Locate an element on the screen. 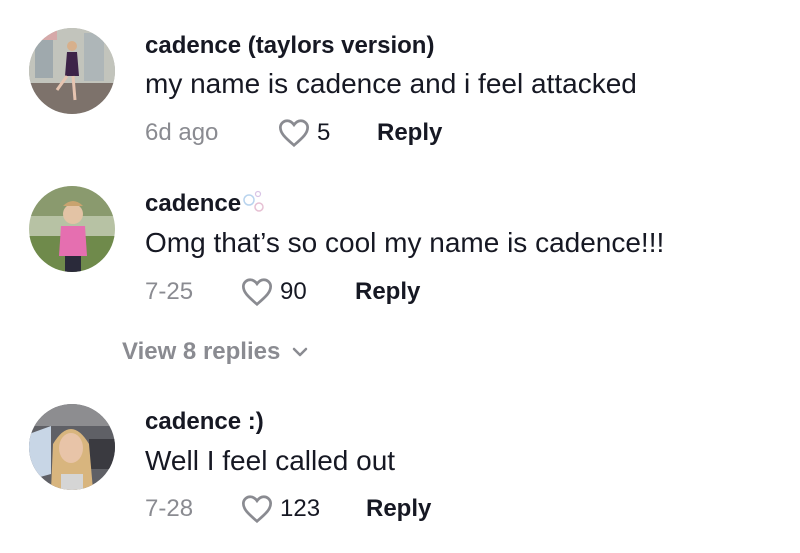  comment-date: 7-25 is located at coordinates (169, 291).